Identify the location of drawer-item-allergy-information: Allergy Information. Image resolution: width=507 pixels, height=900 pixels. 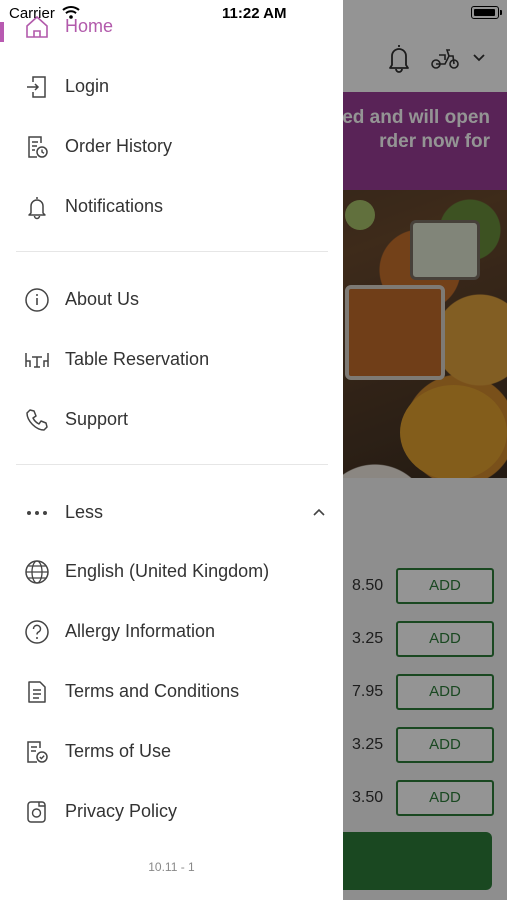
(172, 631).